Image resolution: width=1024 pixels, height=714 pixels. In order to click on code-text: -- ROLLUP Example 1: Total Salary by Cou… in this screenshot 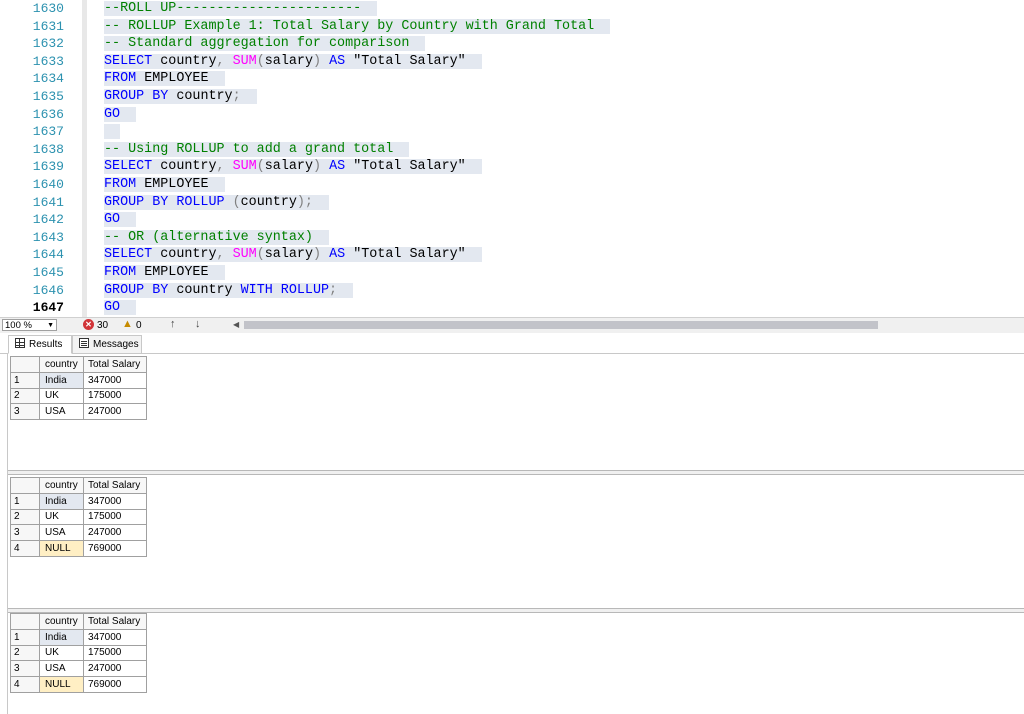, I will do `click(357, 27)`.